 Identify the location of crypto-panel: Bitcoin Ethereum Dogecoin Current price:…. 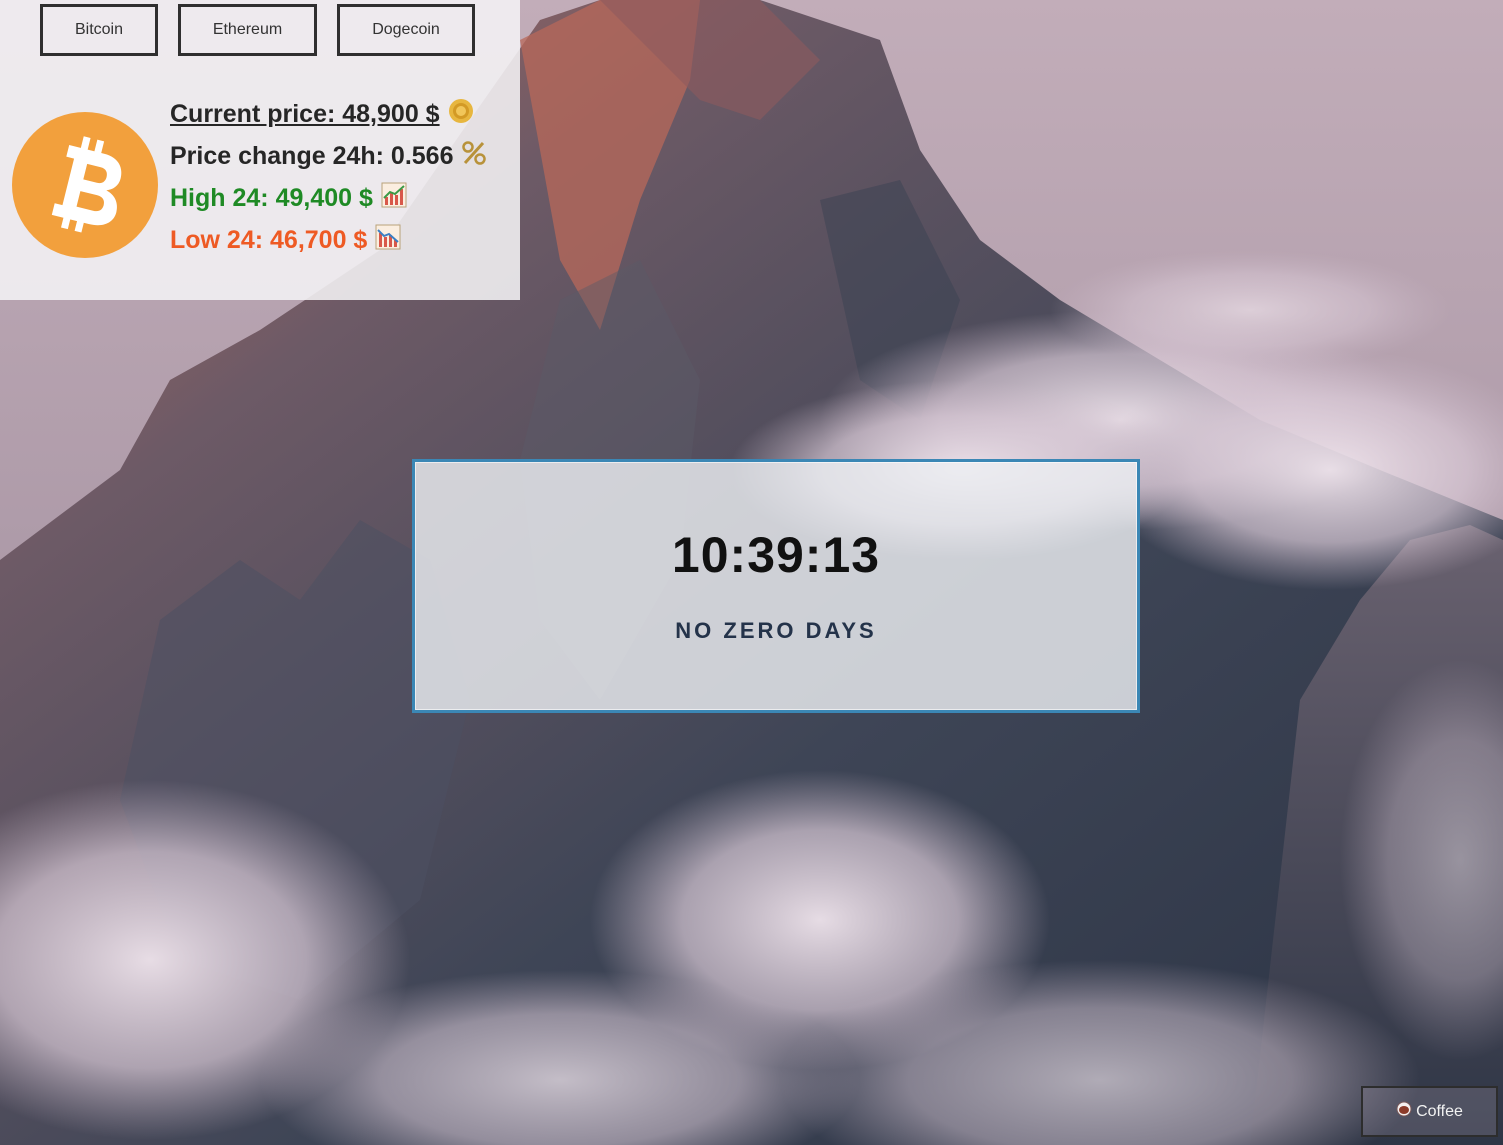
(260, 150).